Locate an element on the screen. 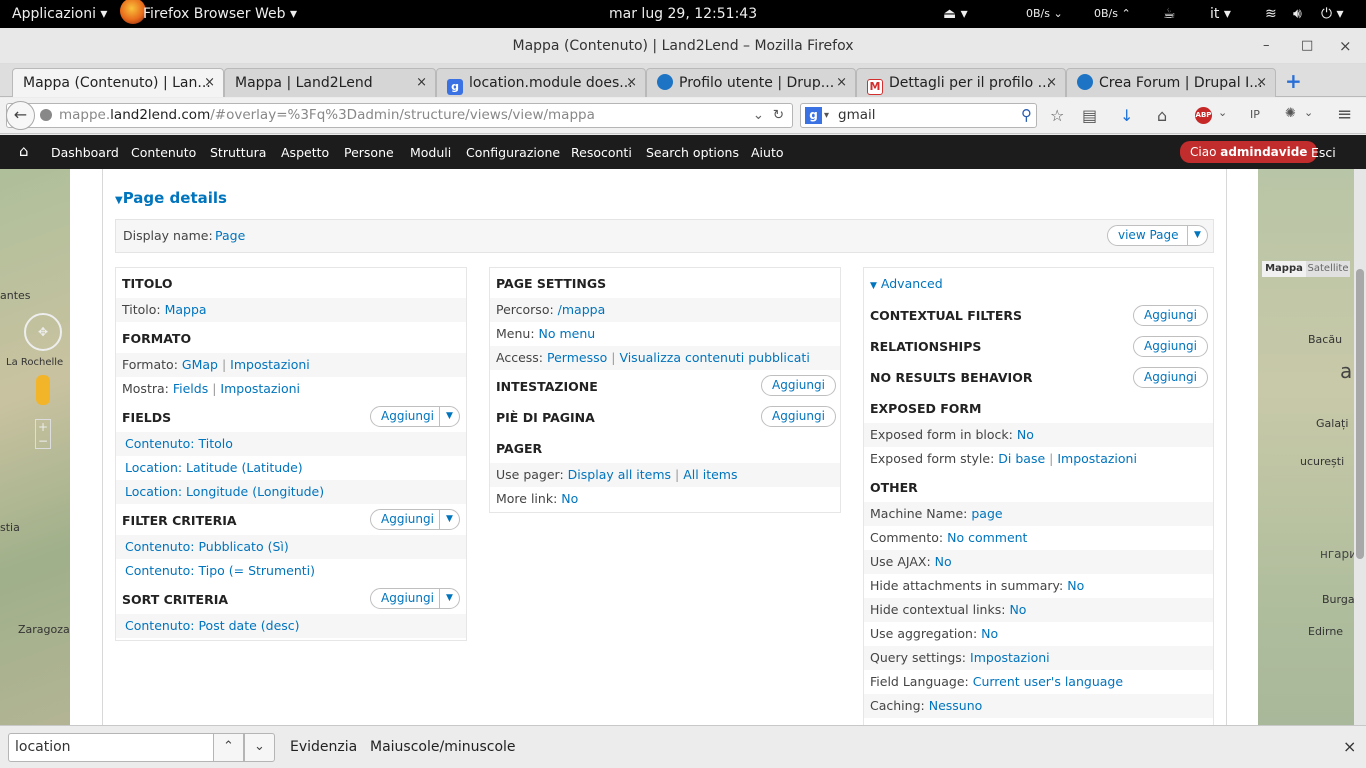  access-link: Permesso is located at coordinates (577, 357).